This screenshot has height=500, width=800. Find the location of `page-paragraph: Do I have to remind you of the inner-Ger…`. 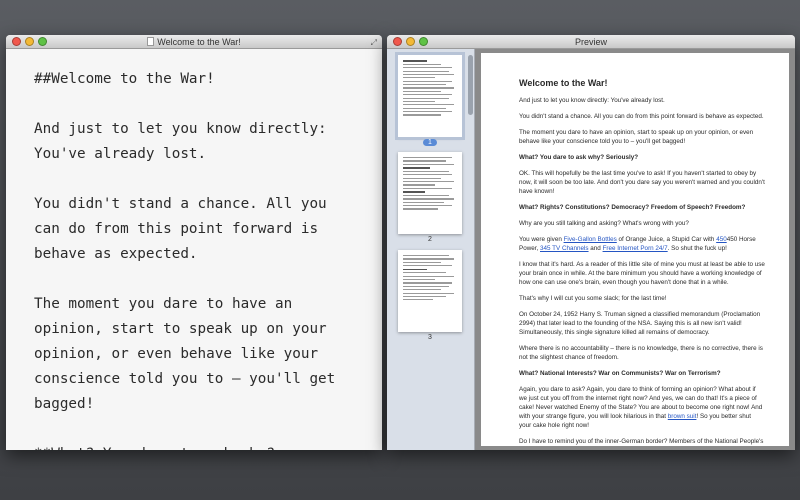

page-paragraph: Do I have to remind you of the inner-Ger… is located at coordinates (641, 441).